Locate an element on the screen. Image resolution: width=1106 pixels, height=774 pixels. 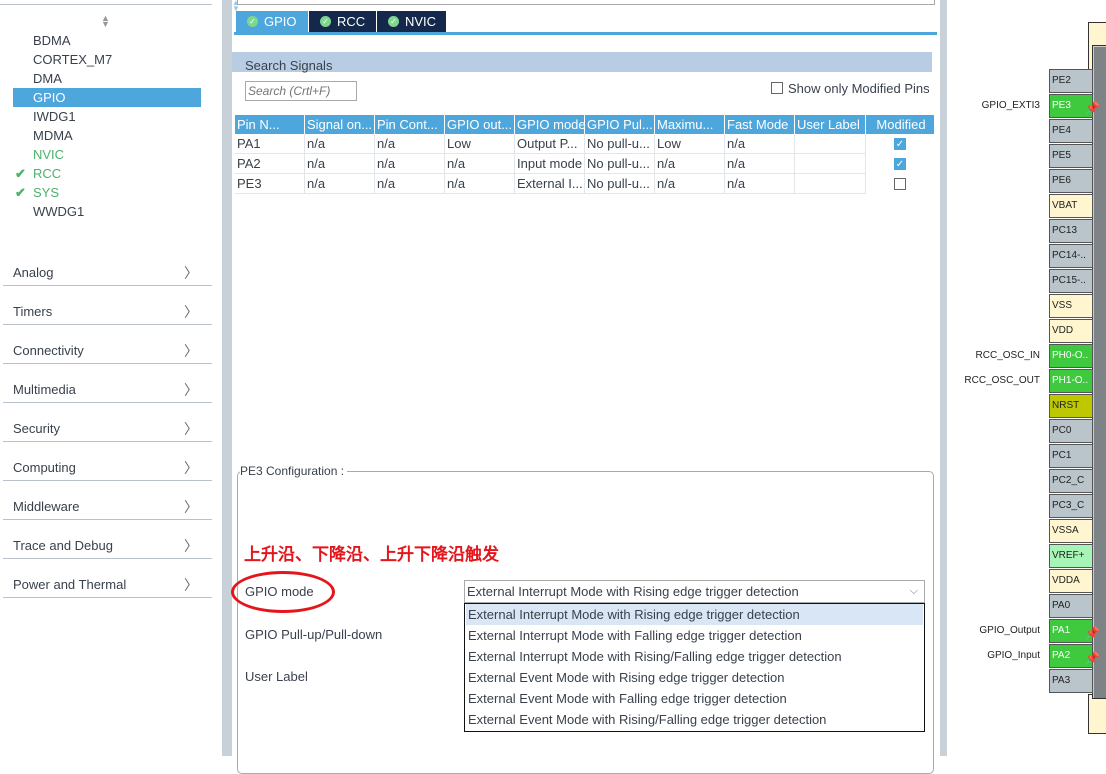
pin-vref: VREF+ is located at coordinates (1071, 556).